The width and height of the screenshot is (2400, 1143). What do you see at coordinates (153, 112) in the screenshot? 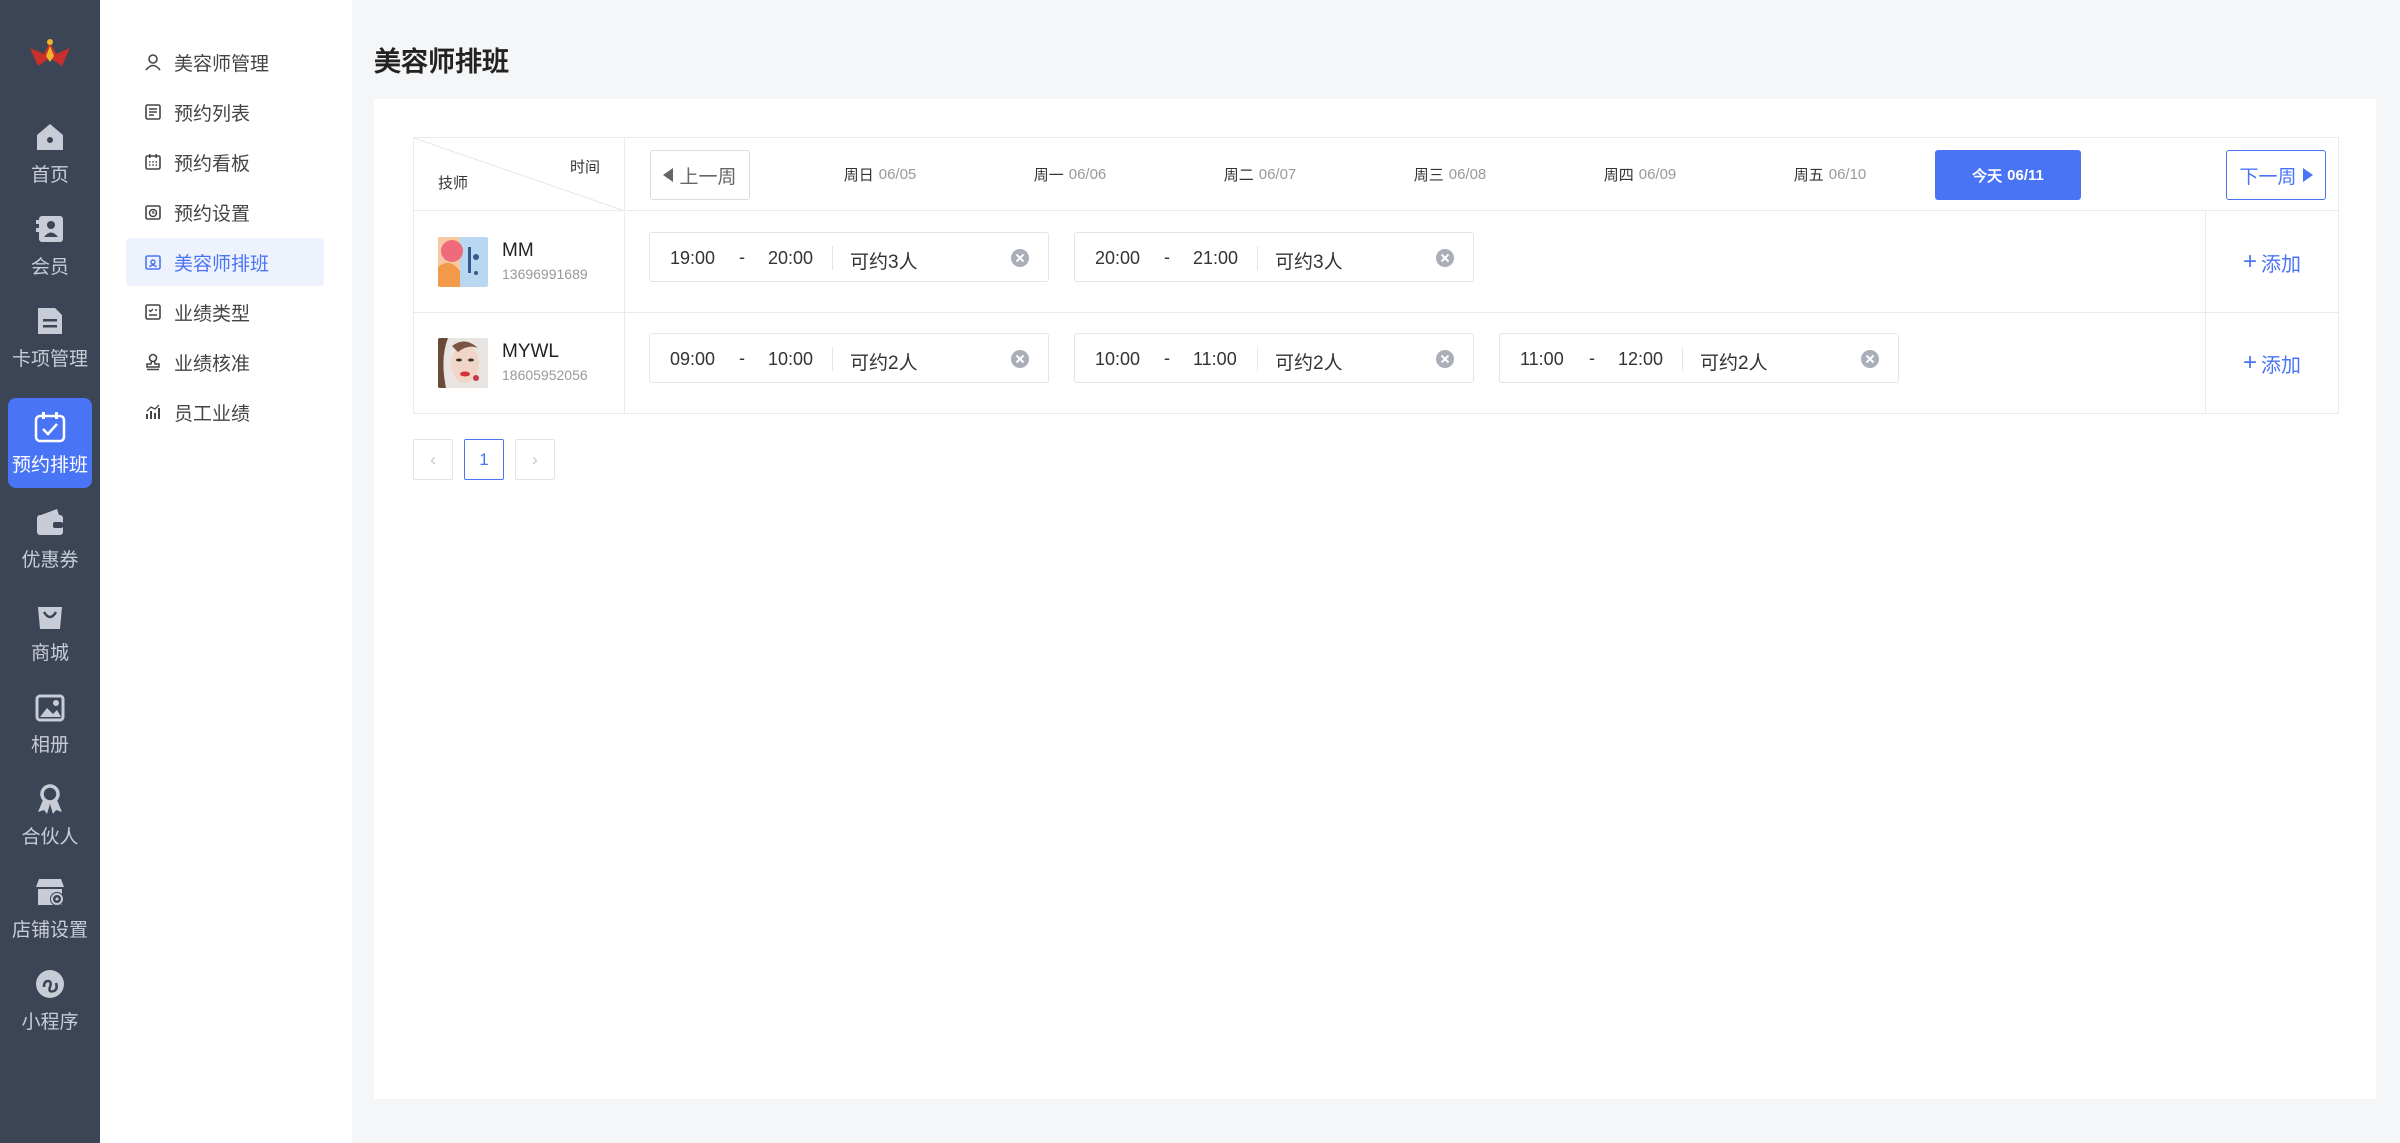
I see `list-icon` at bounding box center [153, 112].